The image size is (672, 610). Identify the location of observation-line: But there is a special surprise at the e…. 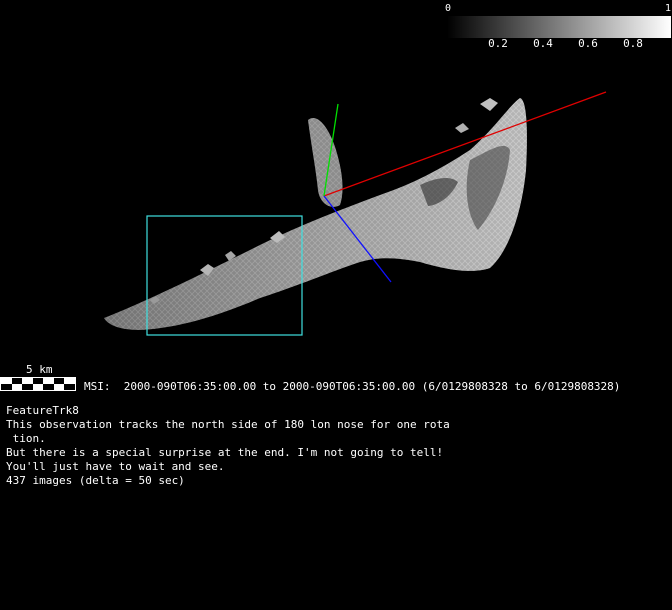
(225, 452).